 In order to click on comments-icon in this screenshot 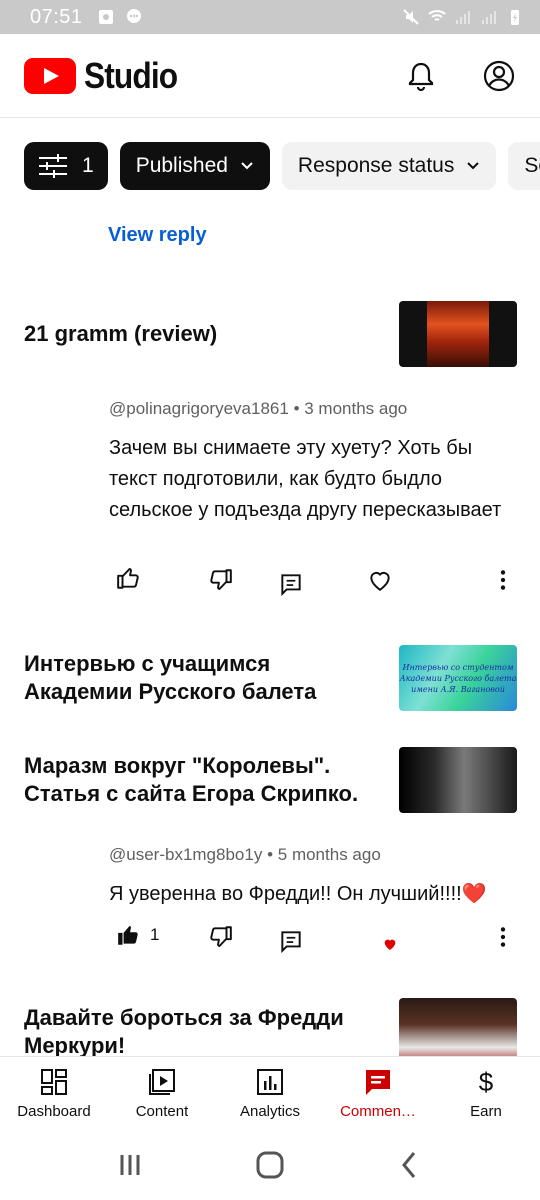, I will do `click(378, 1082)`.